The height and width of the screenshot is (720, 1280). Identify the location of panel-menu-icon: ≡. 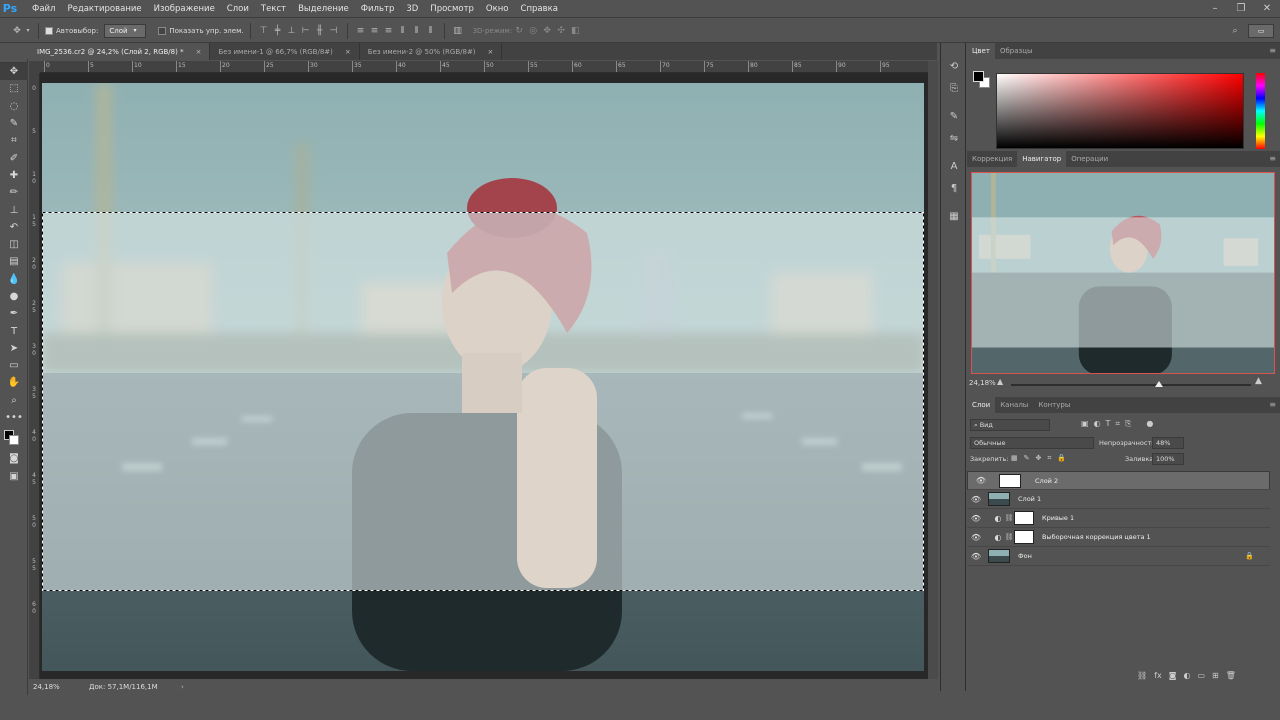
(1272, 404).